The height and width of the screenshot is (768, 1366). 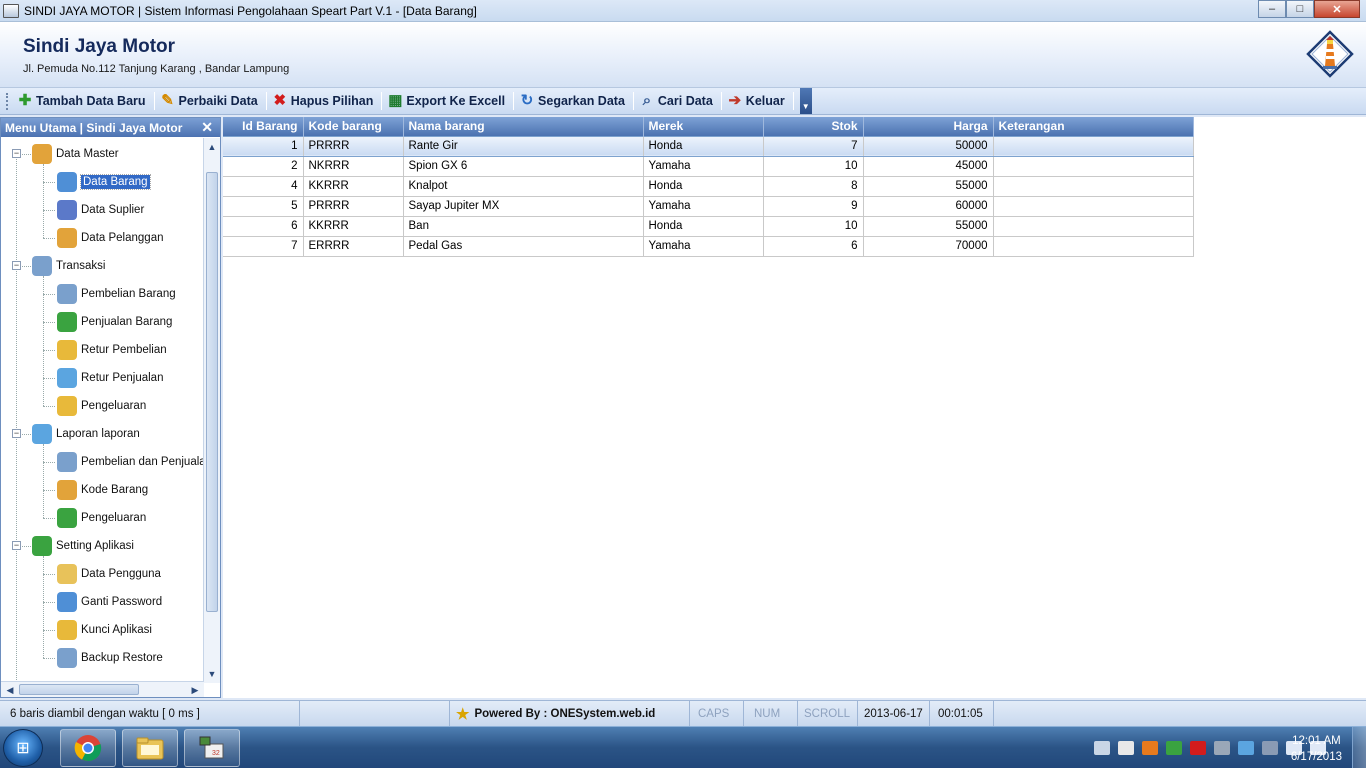 What do you see at coordinates (212, 392) in the screenshot?
I see `scroll-thumb` at bounding box center [212, 392].